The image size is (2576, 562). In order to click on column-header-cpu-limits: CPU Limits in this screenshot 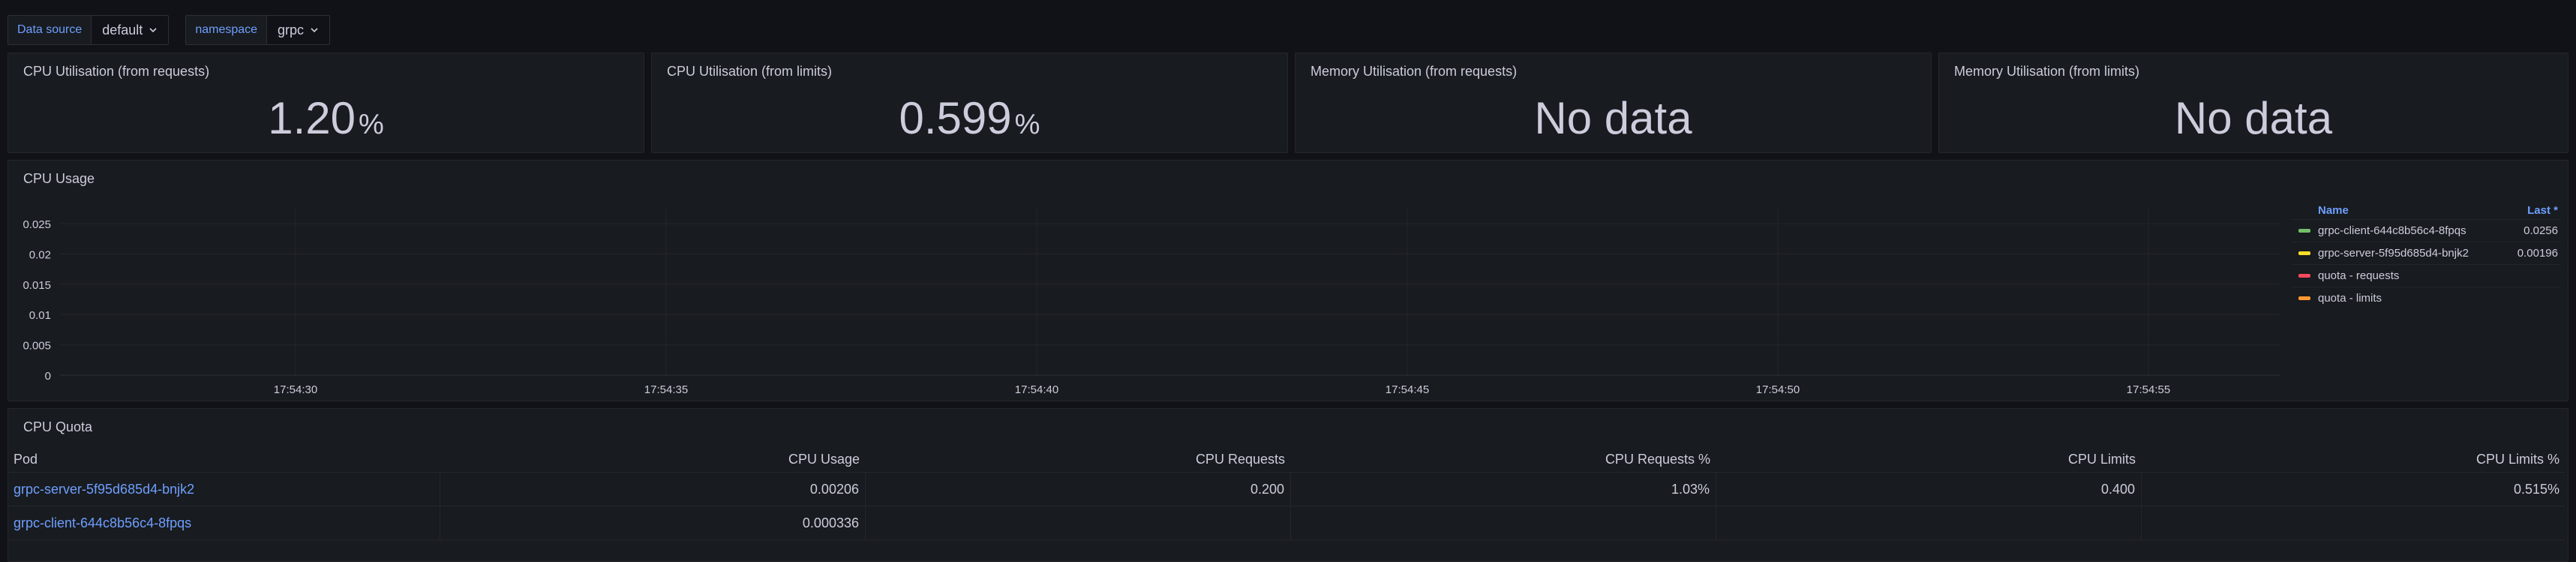, I will do `click(1929, 459)`.